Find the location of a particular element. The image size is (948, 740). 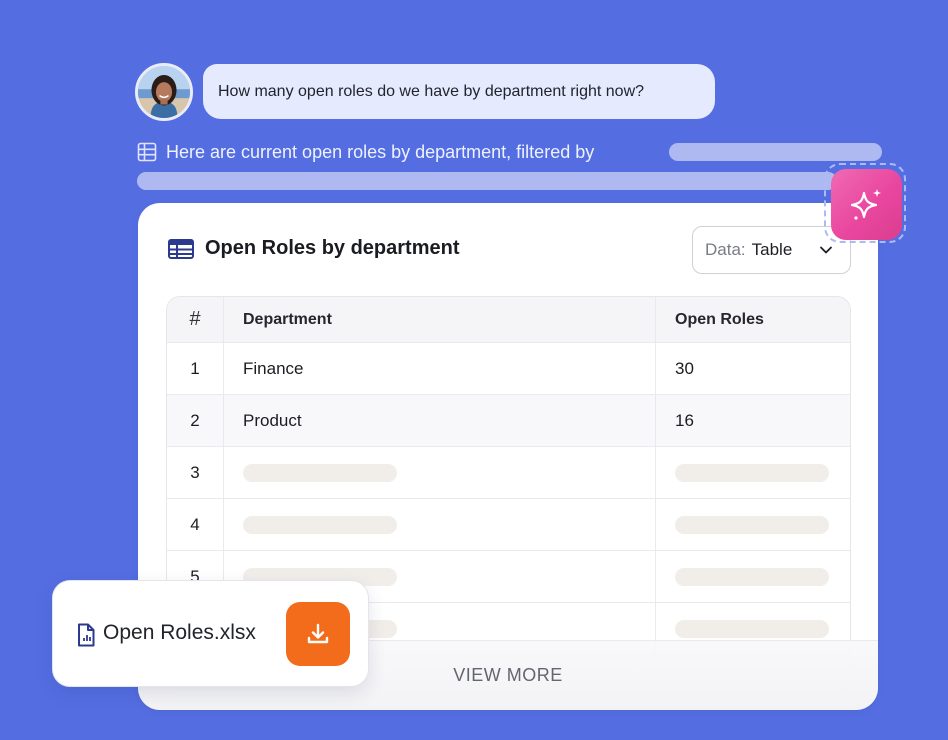

download-button is located at coordinates (318, 634).